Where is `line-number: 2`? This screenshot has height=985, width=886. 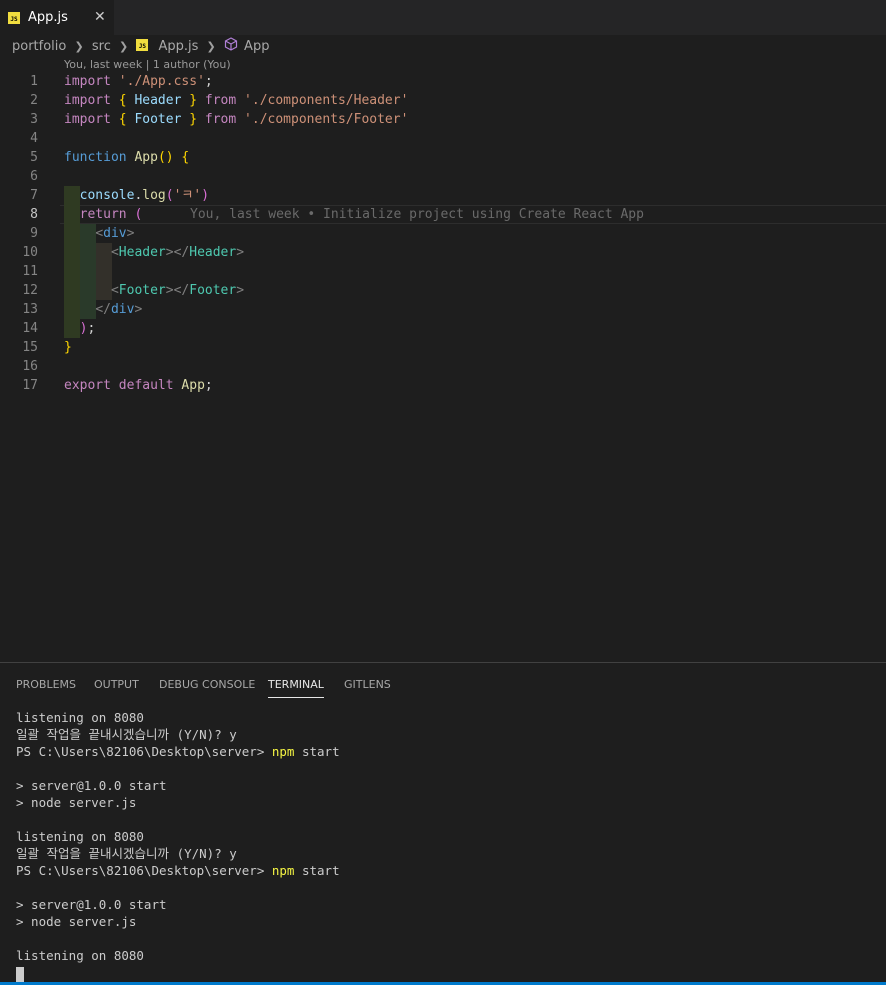
line-number: 2 is located at coordinates (34, 100).